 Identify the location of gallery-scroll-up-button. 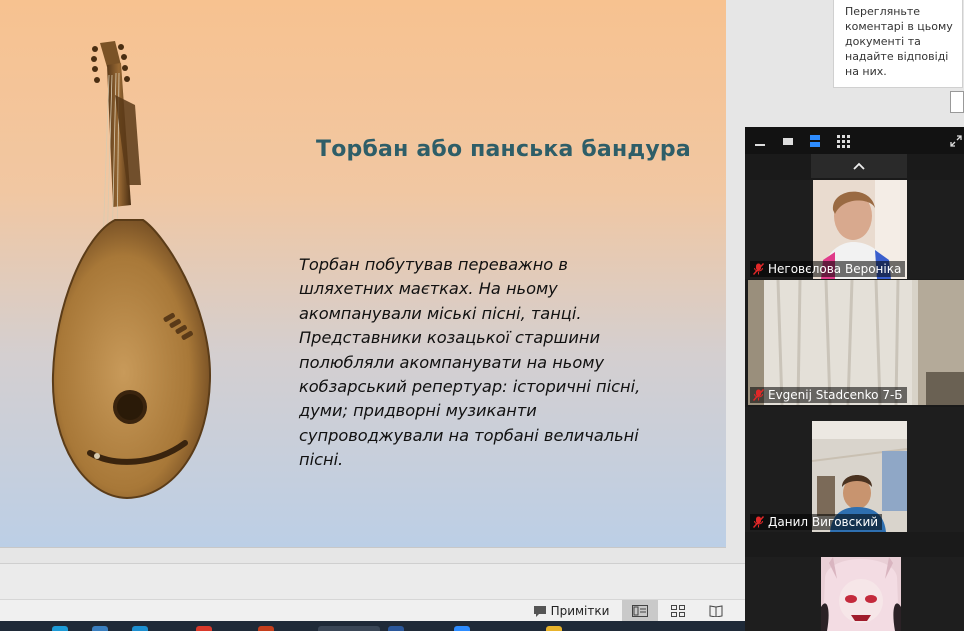
(859, 166).